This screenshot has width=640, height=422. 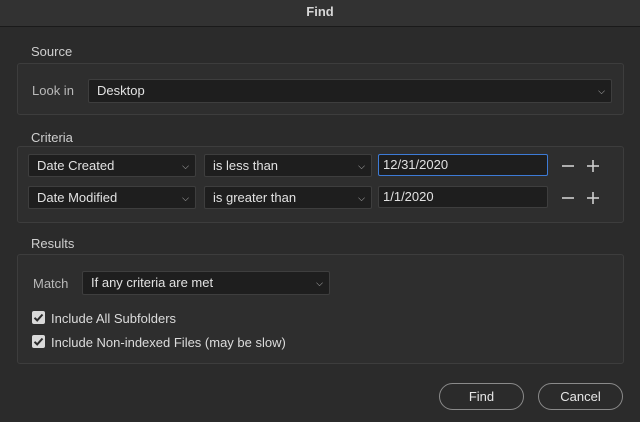 I want to click on match-value: If any criteria are met, so click(x=152, y=282).